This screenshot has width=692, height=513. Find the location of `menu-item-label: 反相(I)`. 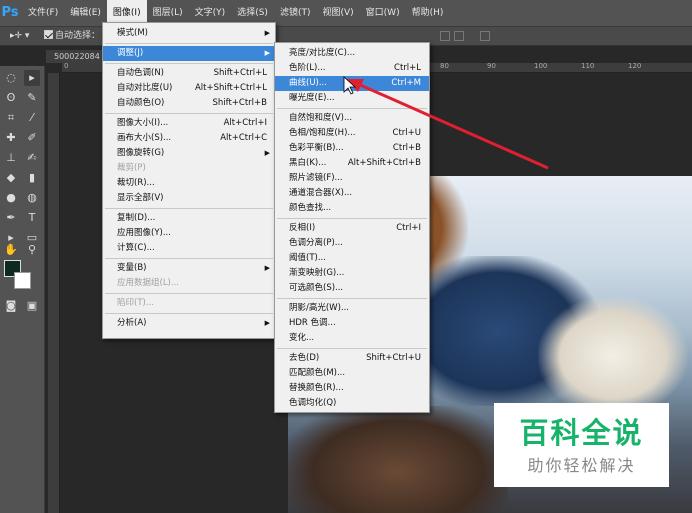

menu-item-label: 反相(I) is located at coordinates (302, 228).